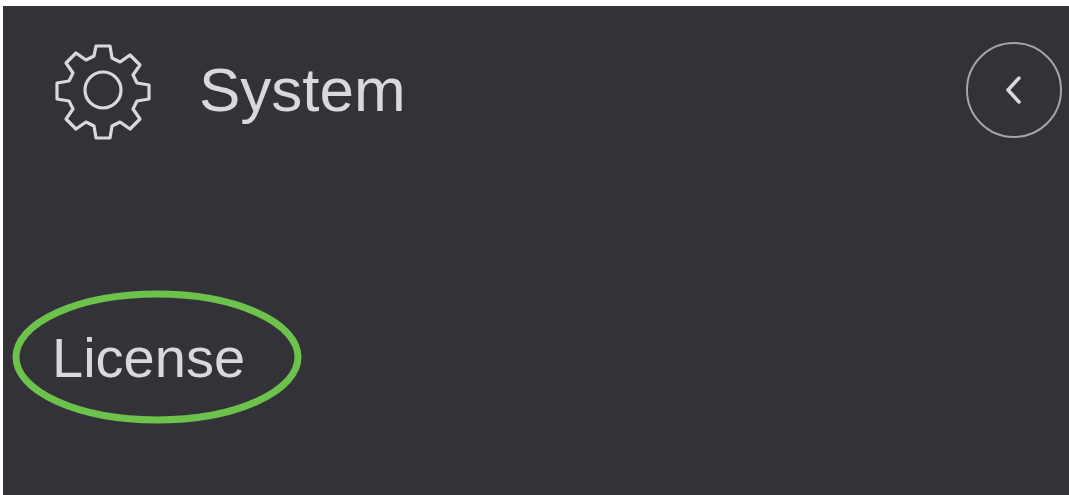  I want to click on menu-item: License, so click(149, 358).